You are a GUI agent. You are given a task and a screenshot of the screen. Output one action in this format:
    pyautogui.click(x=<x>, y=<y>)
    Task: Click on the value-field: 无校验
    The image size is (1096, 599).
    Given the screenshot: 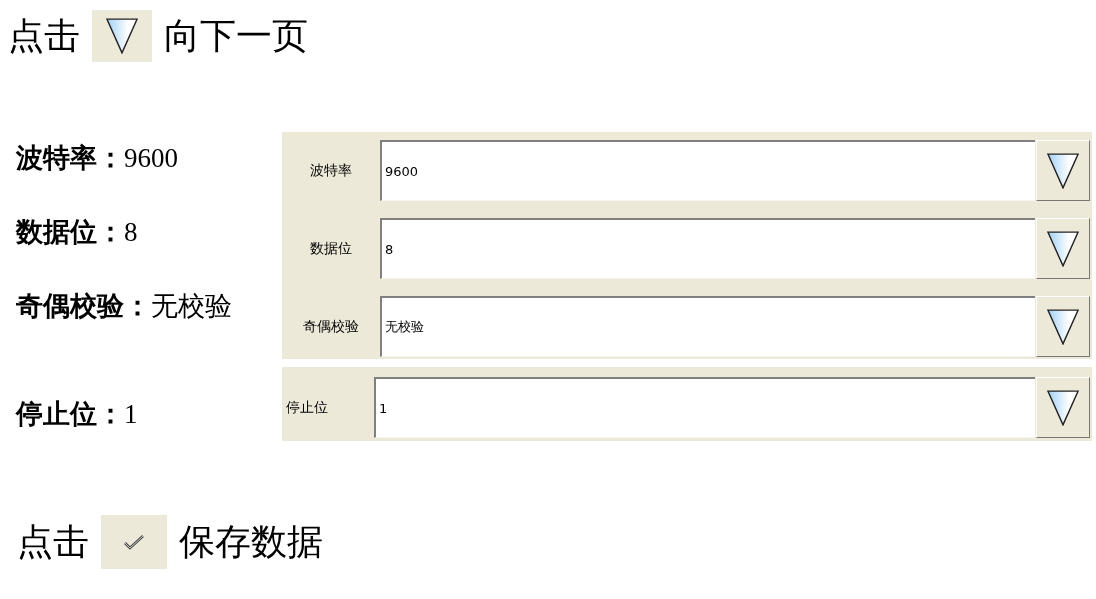 What is the action you would take?
    pyautogui.click(x=707, y=326)
    